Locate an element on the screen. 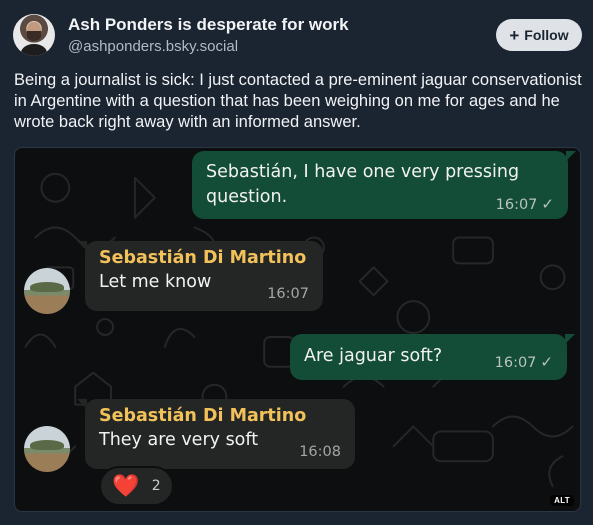 This screenshot has width=593, height=525. follow-button: + Follow is located at coordinates (539, 35).